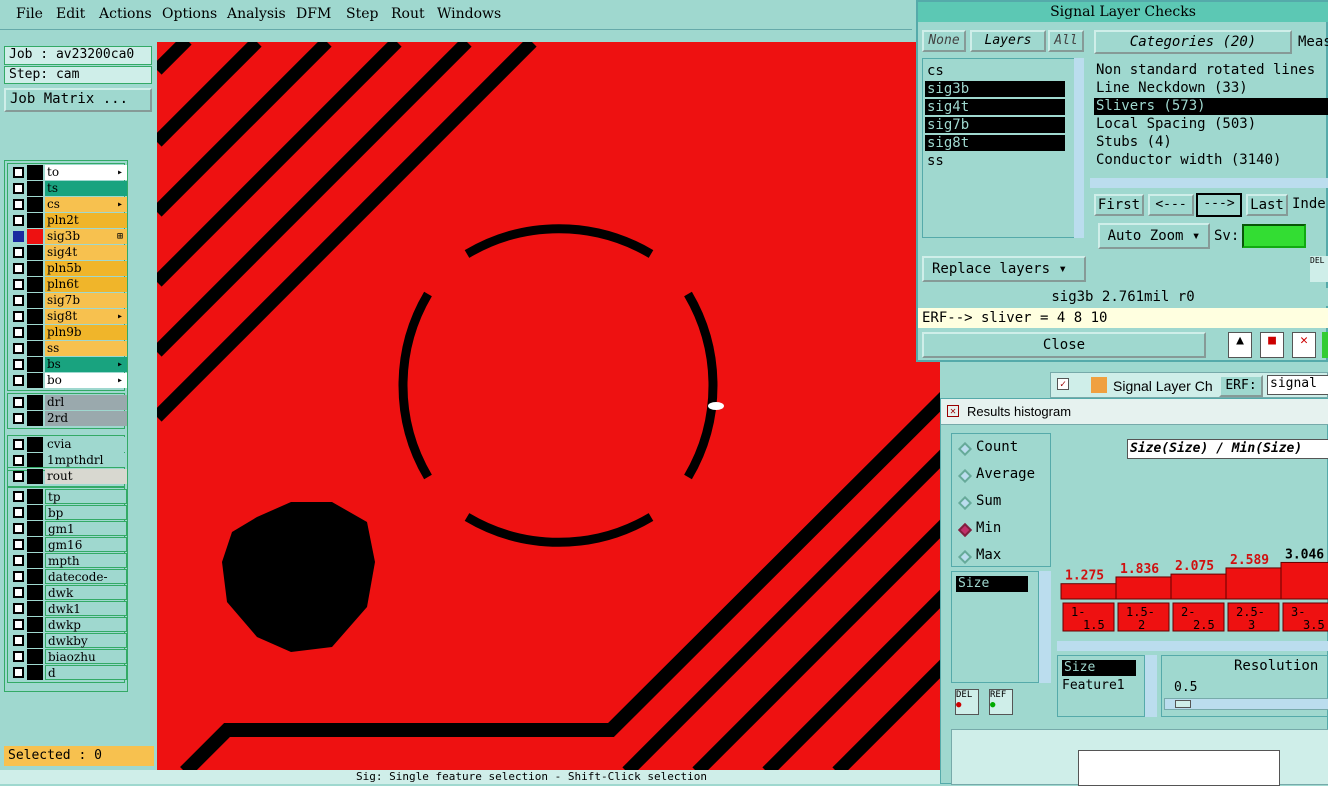  I want to click on layer-row-d: d, so click(69, 672).